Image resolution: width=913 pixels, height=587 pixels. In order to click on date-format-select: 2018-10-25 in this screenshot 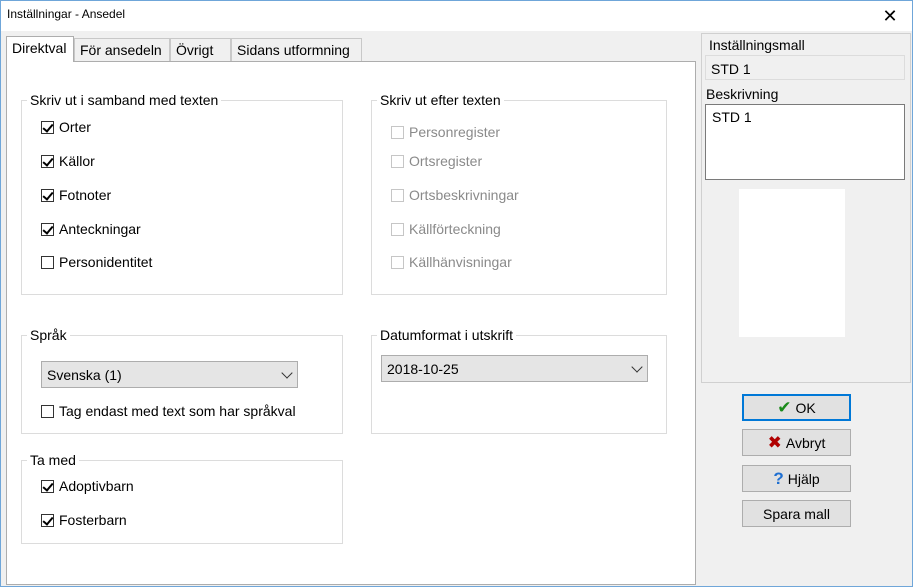, I will do `click(514, 368)`.